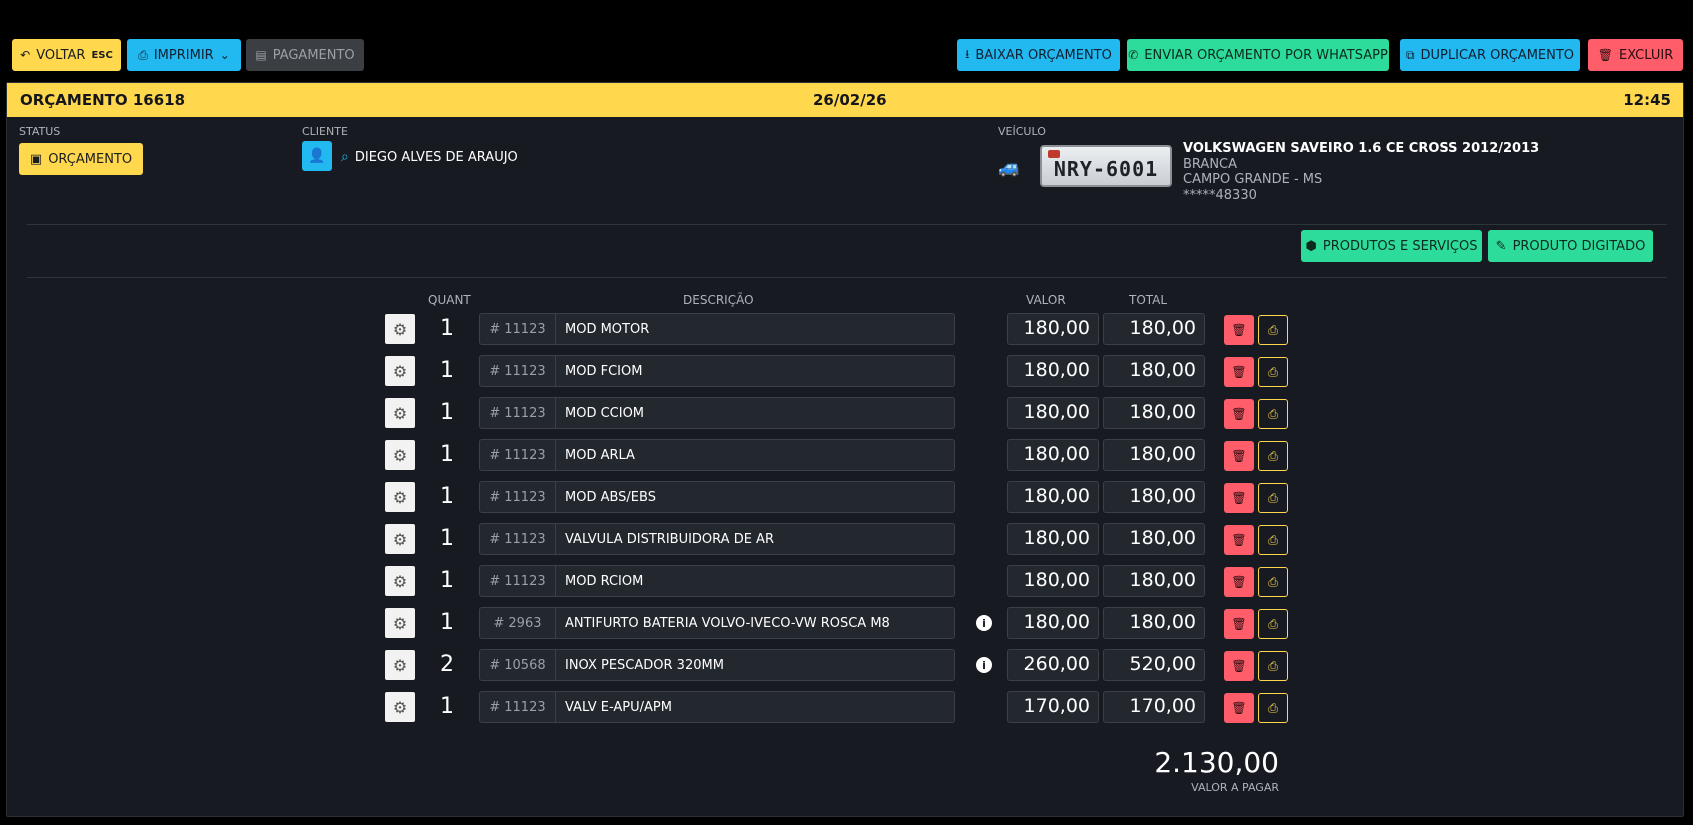  What do you see at coordinates (436, 157) in the screenshot?
I see `client-name: DIEGO ALVES DE ARAUJO` at bounding box center [436, 157].